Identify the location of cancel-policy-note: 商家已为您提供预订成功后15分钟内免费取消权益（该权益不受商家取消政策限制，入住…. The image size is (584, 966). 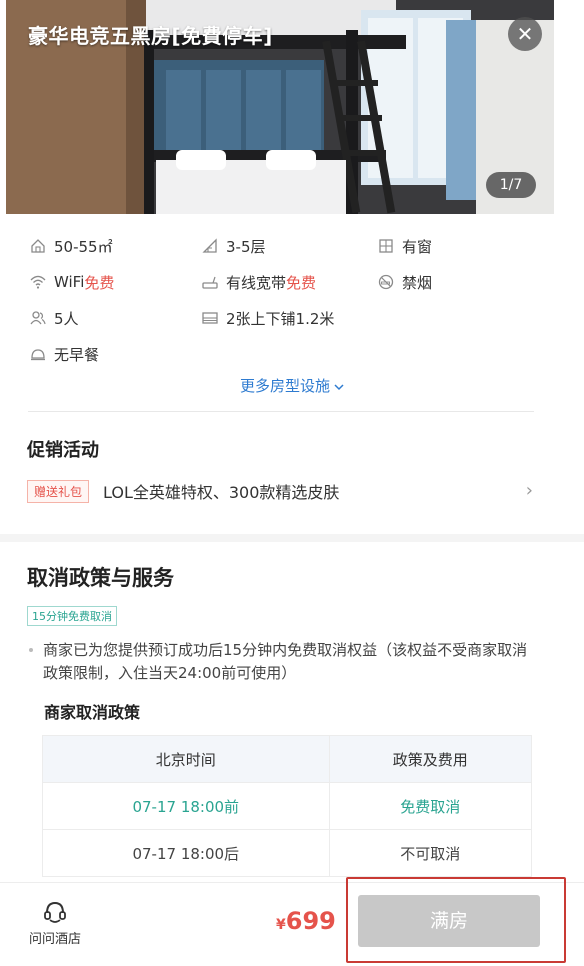
(282, 662).